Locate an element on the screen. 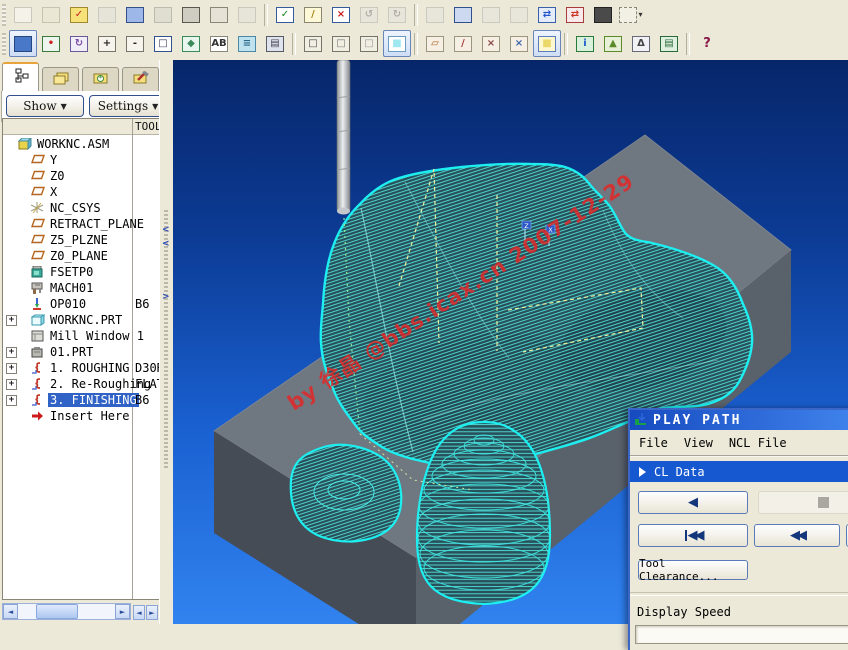  splitter-expand-icon: > is located at coordinates (166, 297).